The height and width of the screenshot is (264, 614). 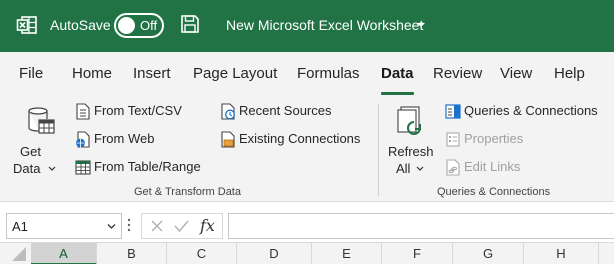 I want to click on recent-clock-icon, so click(x=228, y=111).